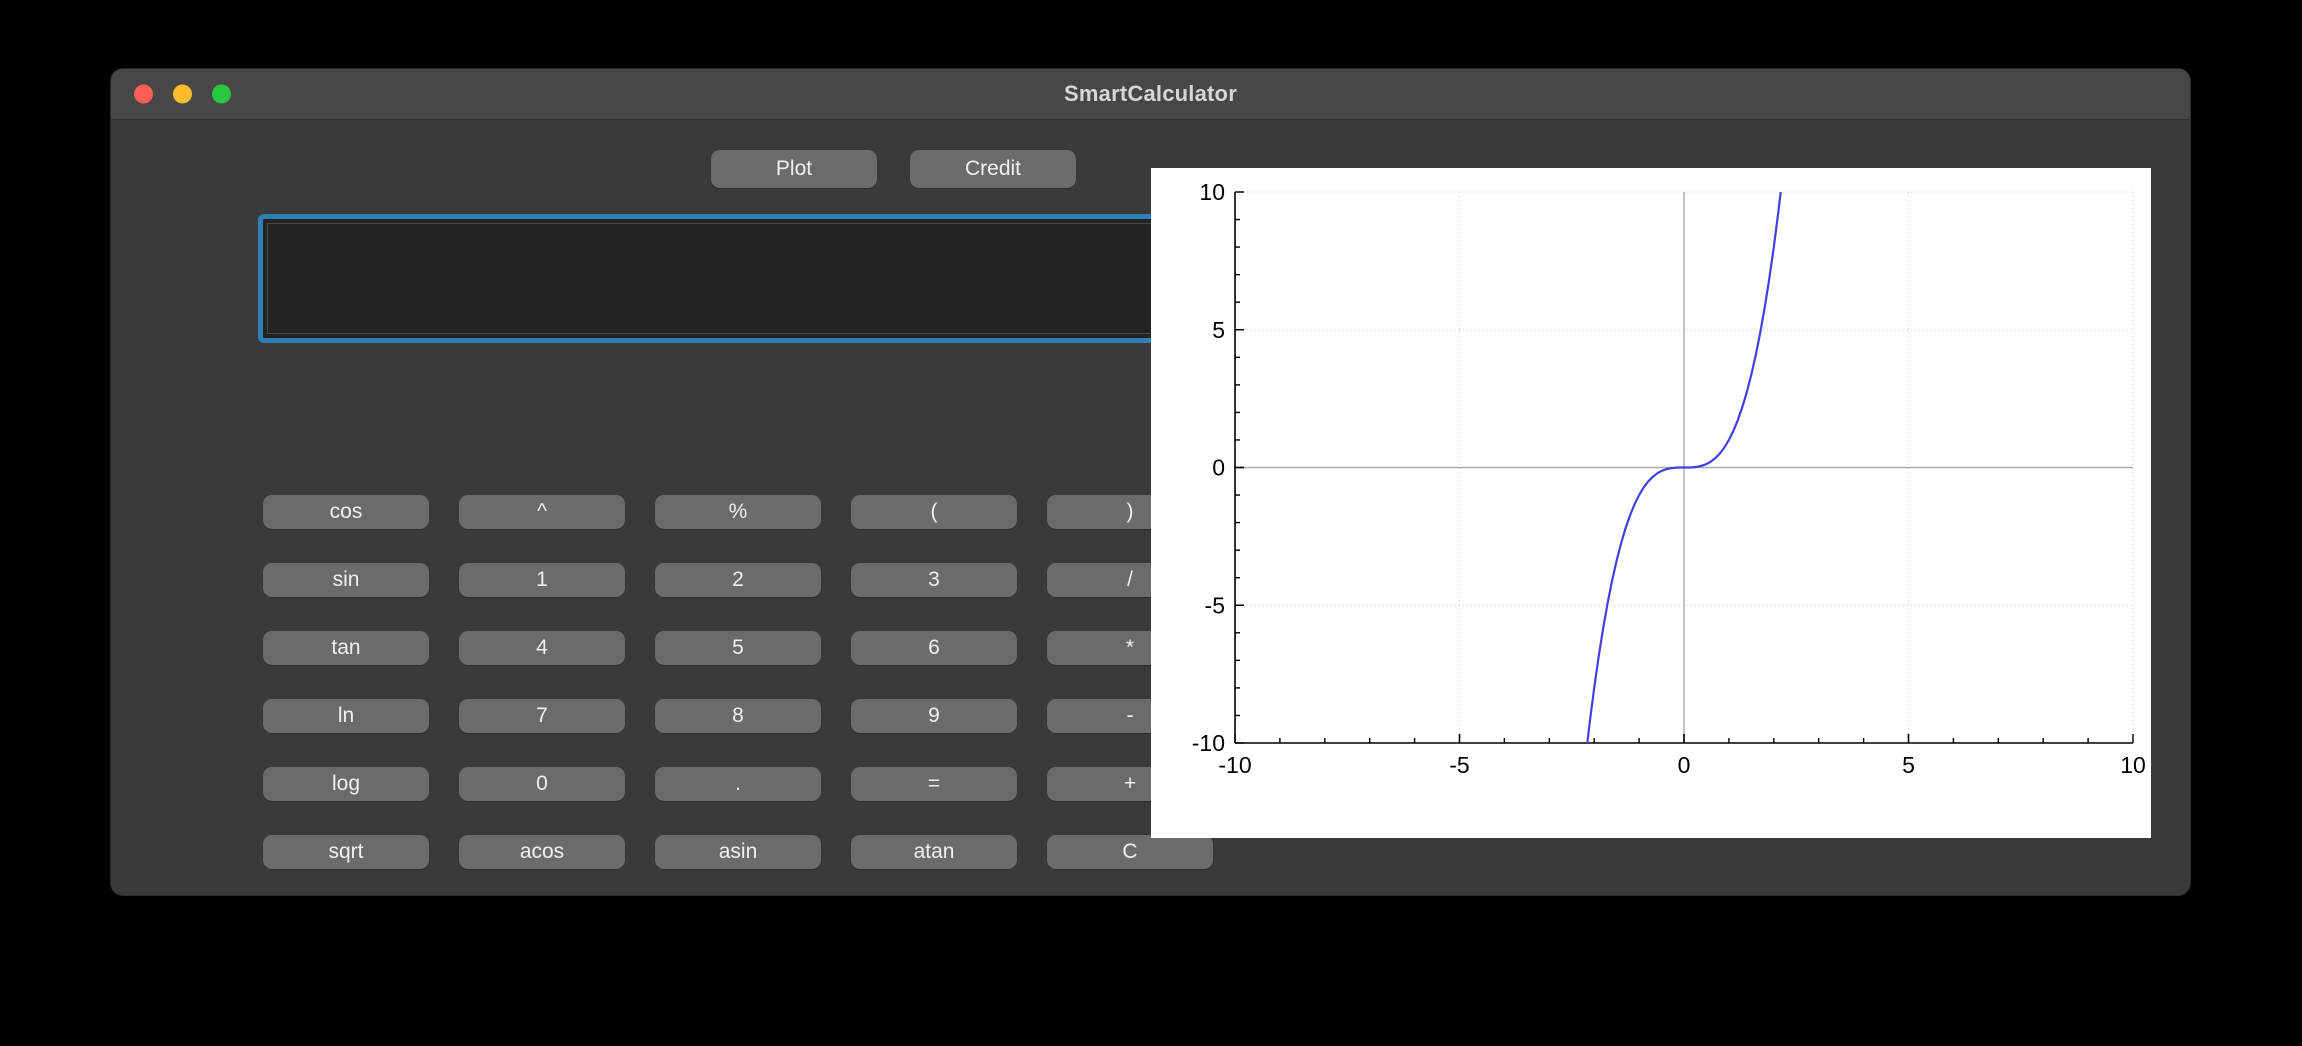 The image size is (2302, 1046). I want to click on key-cos: cos, so click(346, 512).